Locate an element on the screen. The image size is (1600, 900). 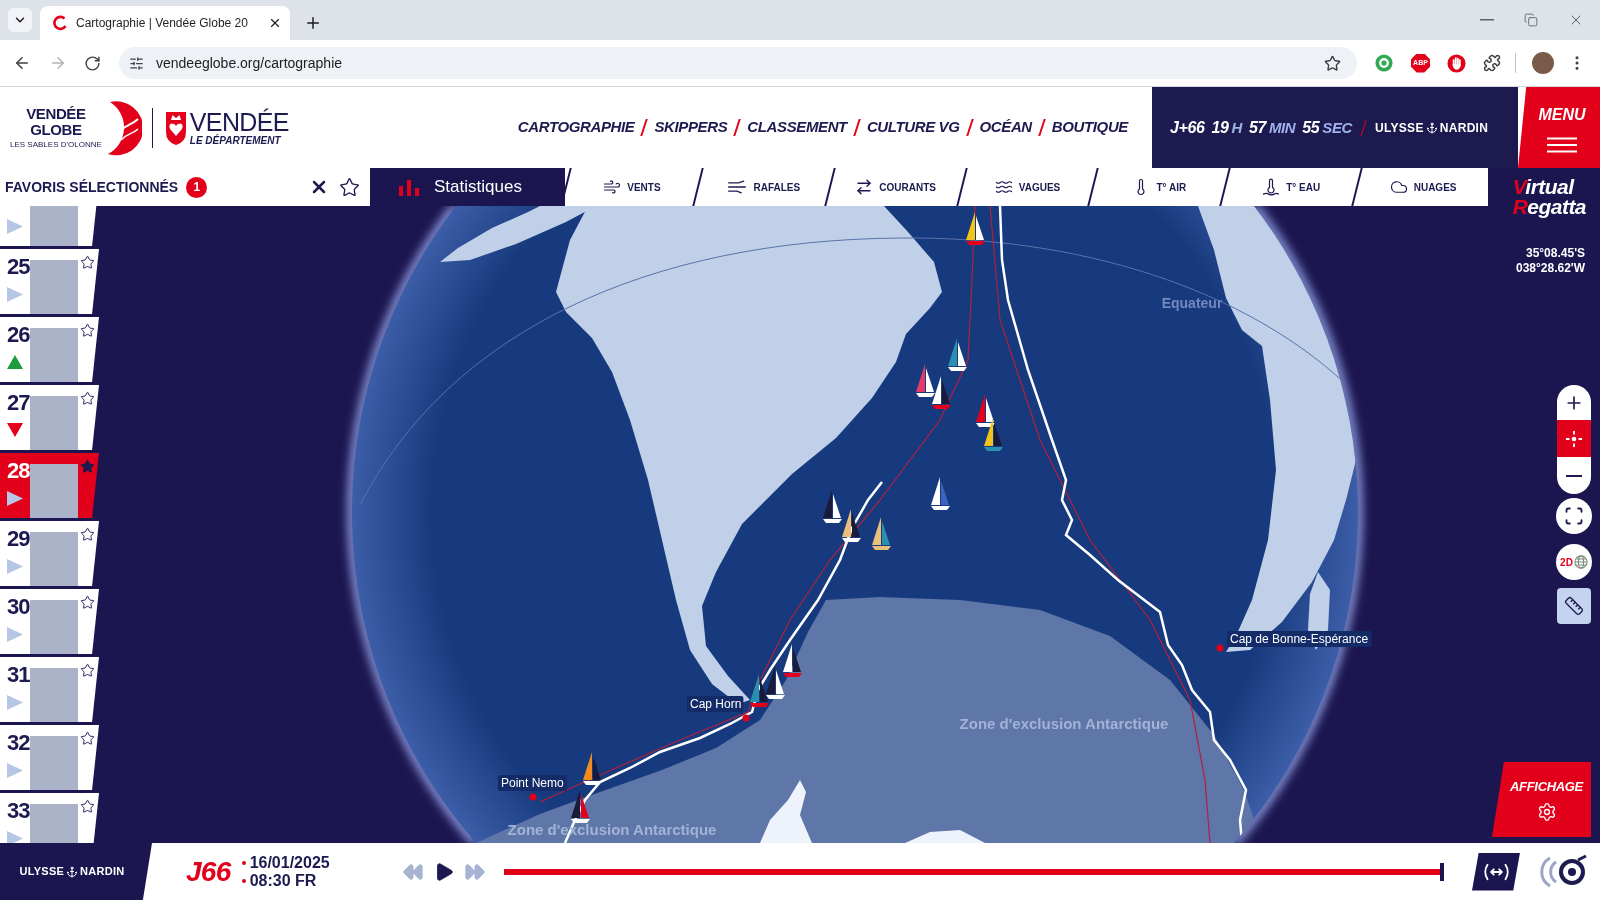
address-bar: vendeeglobe.org/cartographie is located at coordinates (738, 63).